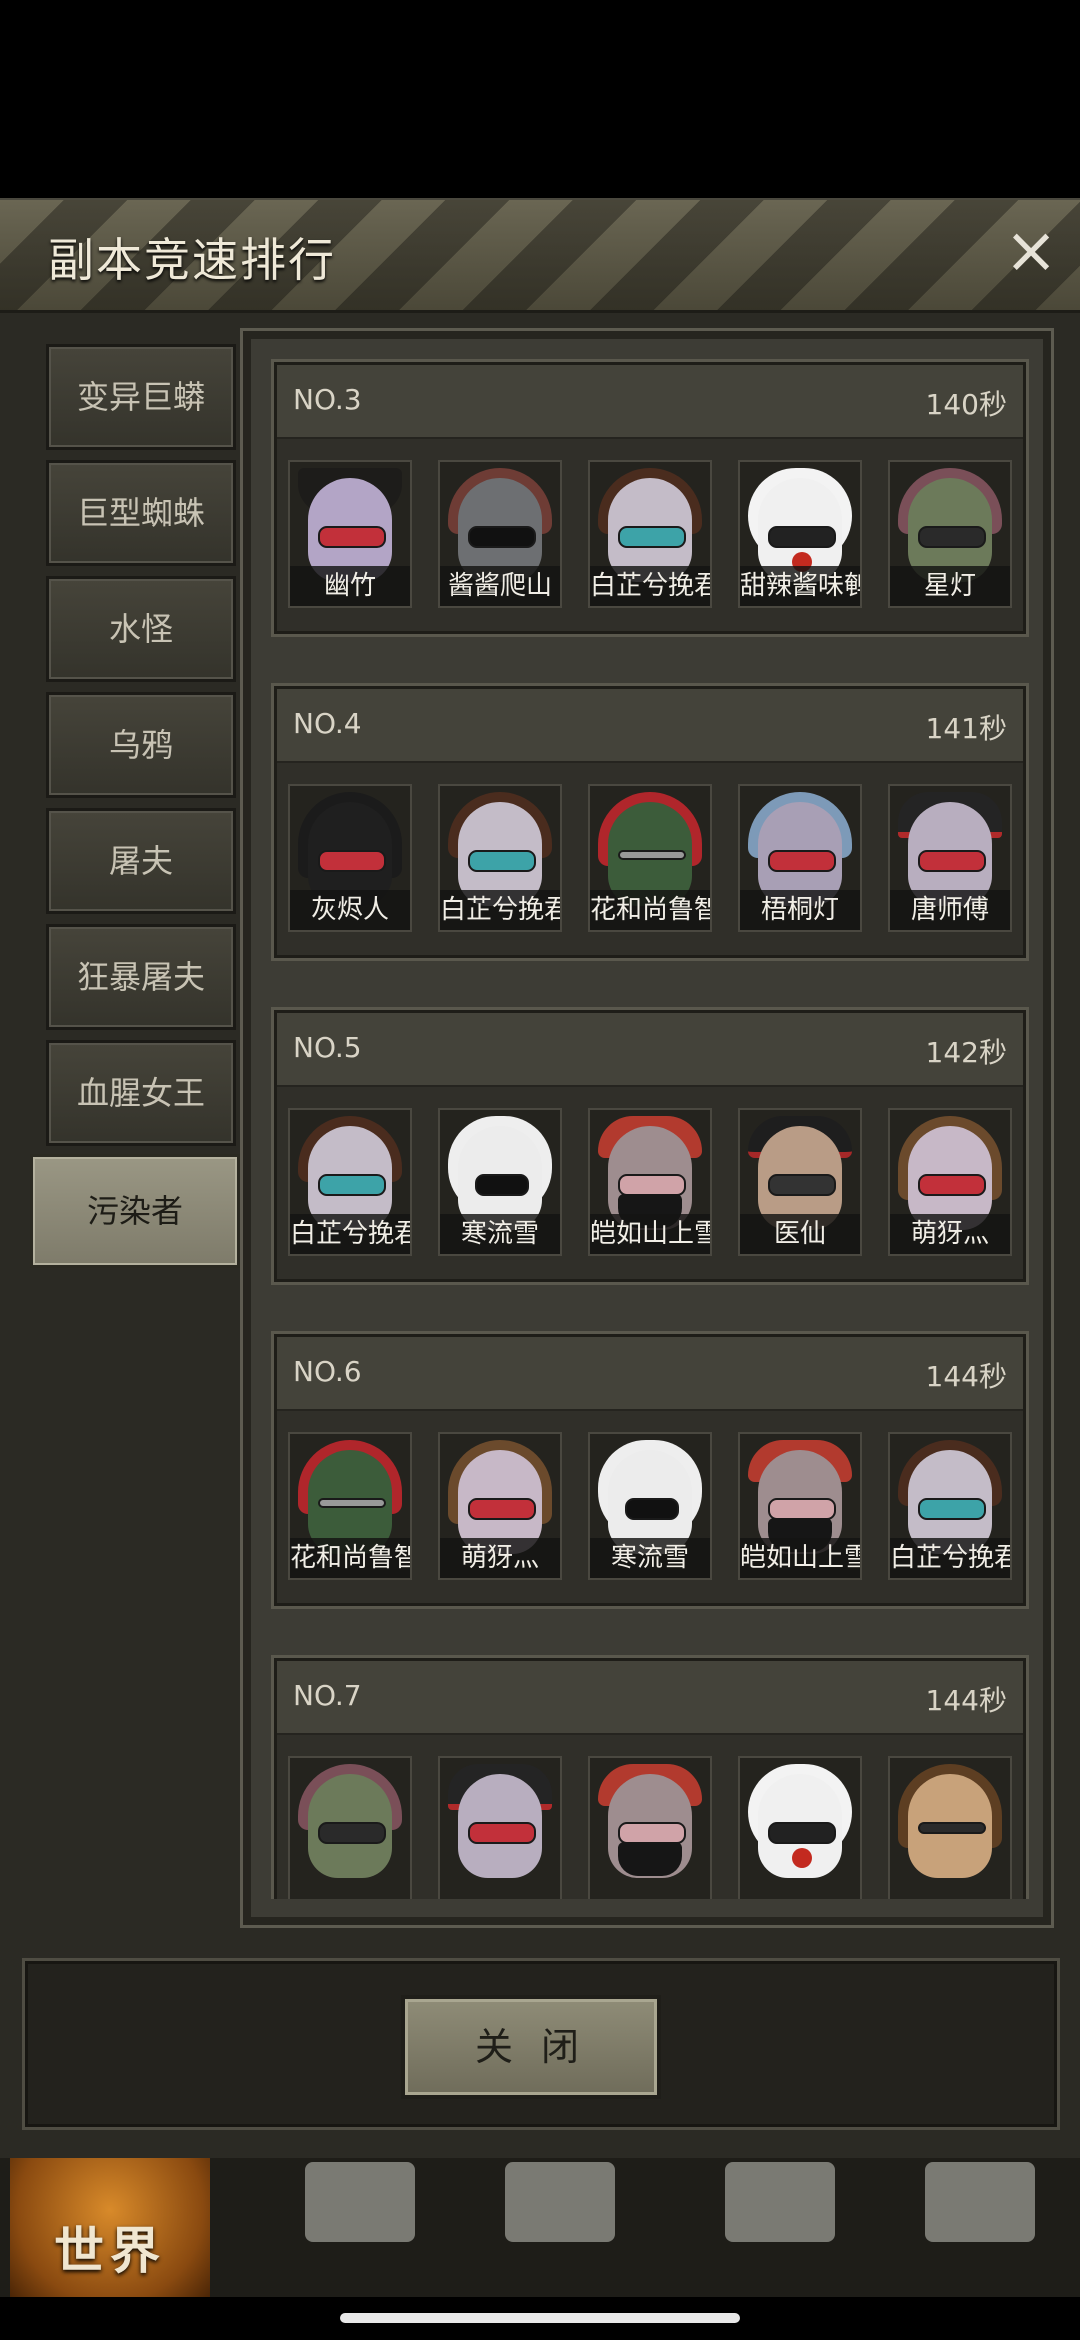  I want to click on member-name: 灰烬人, so click(350, 910).